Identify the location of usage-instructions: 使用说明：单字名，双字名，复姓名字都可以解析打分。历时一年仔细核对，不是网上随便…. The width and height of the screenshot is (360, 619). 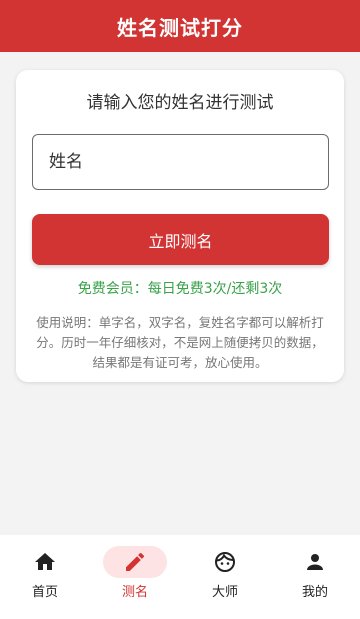
(180, 342).